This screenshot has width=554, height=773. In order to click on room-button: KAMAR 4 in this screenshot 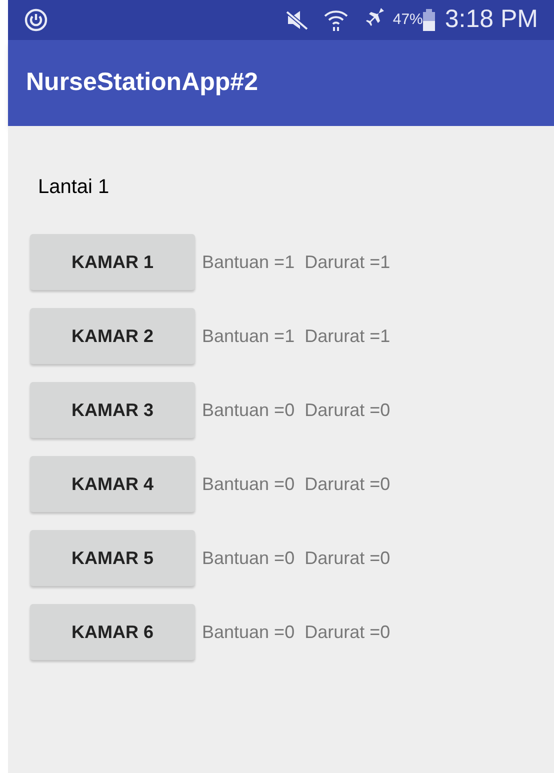, I will do `click(112, 484)`.